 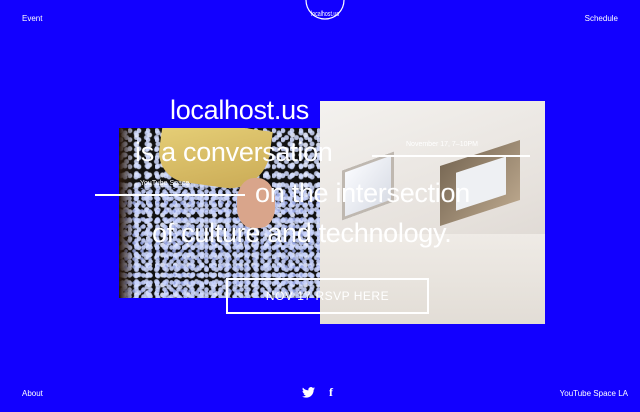 What do you see at coordinates (234, 152) in the screenshot?
I see `headline-line-2: is a conversation` at bounding box center [234, 152].